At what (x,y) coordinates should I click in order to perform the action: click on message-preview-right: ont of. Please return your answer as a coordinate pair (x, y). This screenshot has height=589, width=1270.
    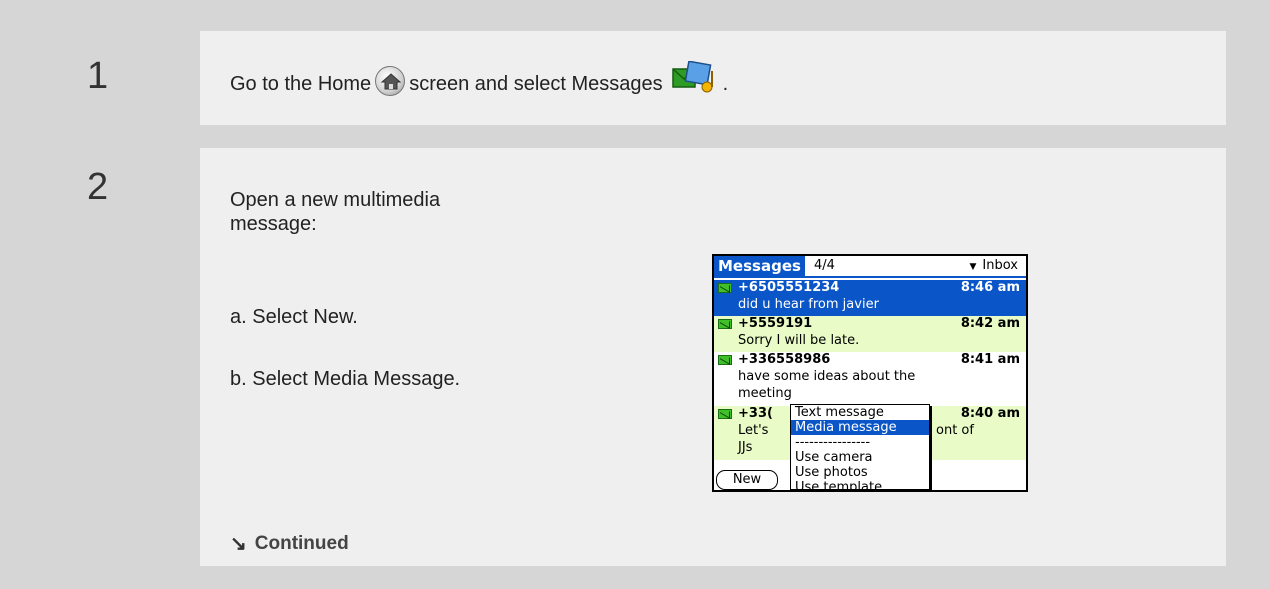
    Looking at the image, I should click on (955, 430).